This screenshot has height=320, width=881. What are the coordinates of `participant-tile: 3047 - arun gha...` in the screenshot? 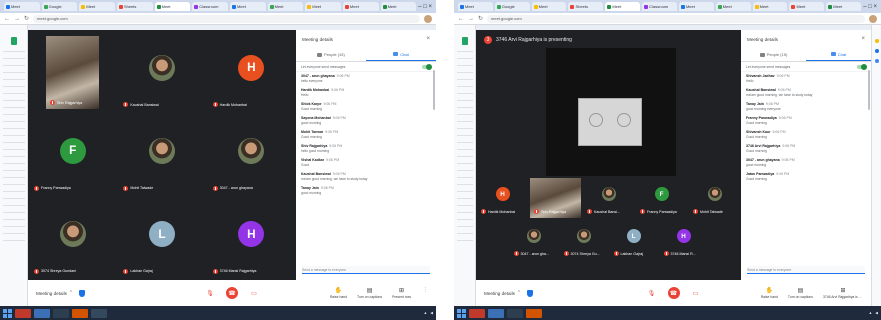 It's located at (533, 240).